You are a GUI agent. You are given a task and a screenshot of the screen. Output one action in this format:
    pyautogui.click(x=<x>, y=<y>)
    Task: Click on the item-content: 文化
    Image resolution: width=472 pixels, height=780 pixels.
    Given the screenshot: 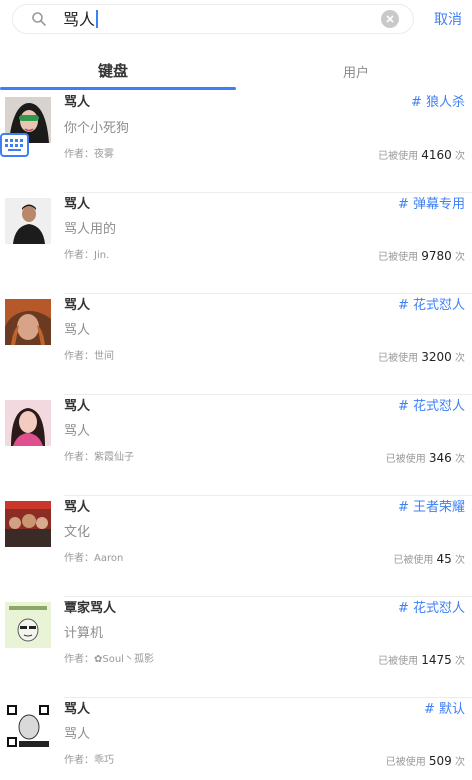 What is the action you would take?
    pyautogui.click(x=77, y=532)
    